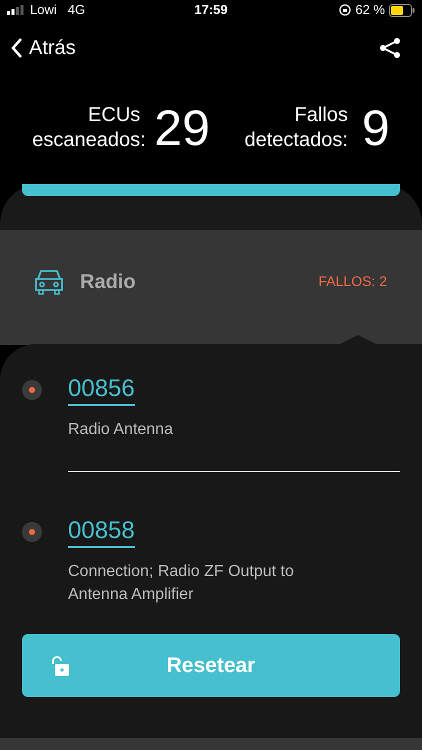 This screenshot has width=422, height=750. Describe the element at coordinates (181, 583) in the screenshot. I see `fault-description: Connection; Radio ZF Output to Antenna Amplifier` at that location.